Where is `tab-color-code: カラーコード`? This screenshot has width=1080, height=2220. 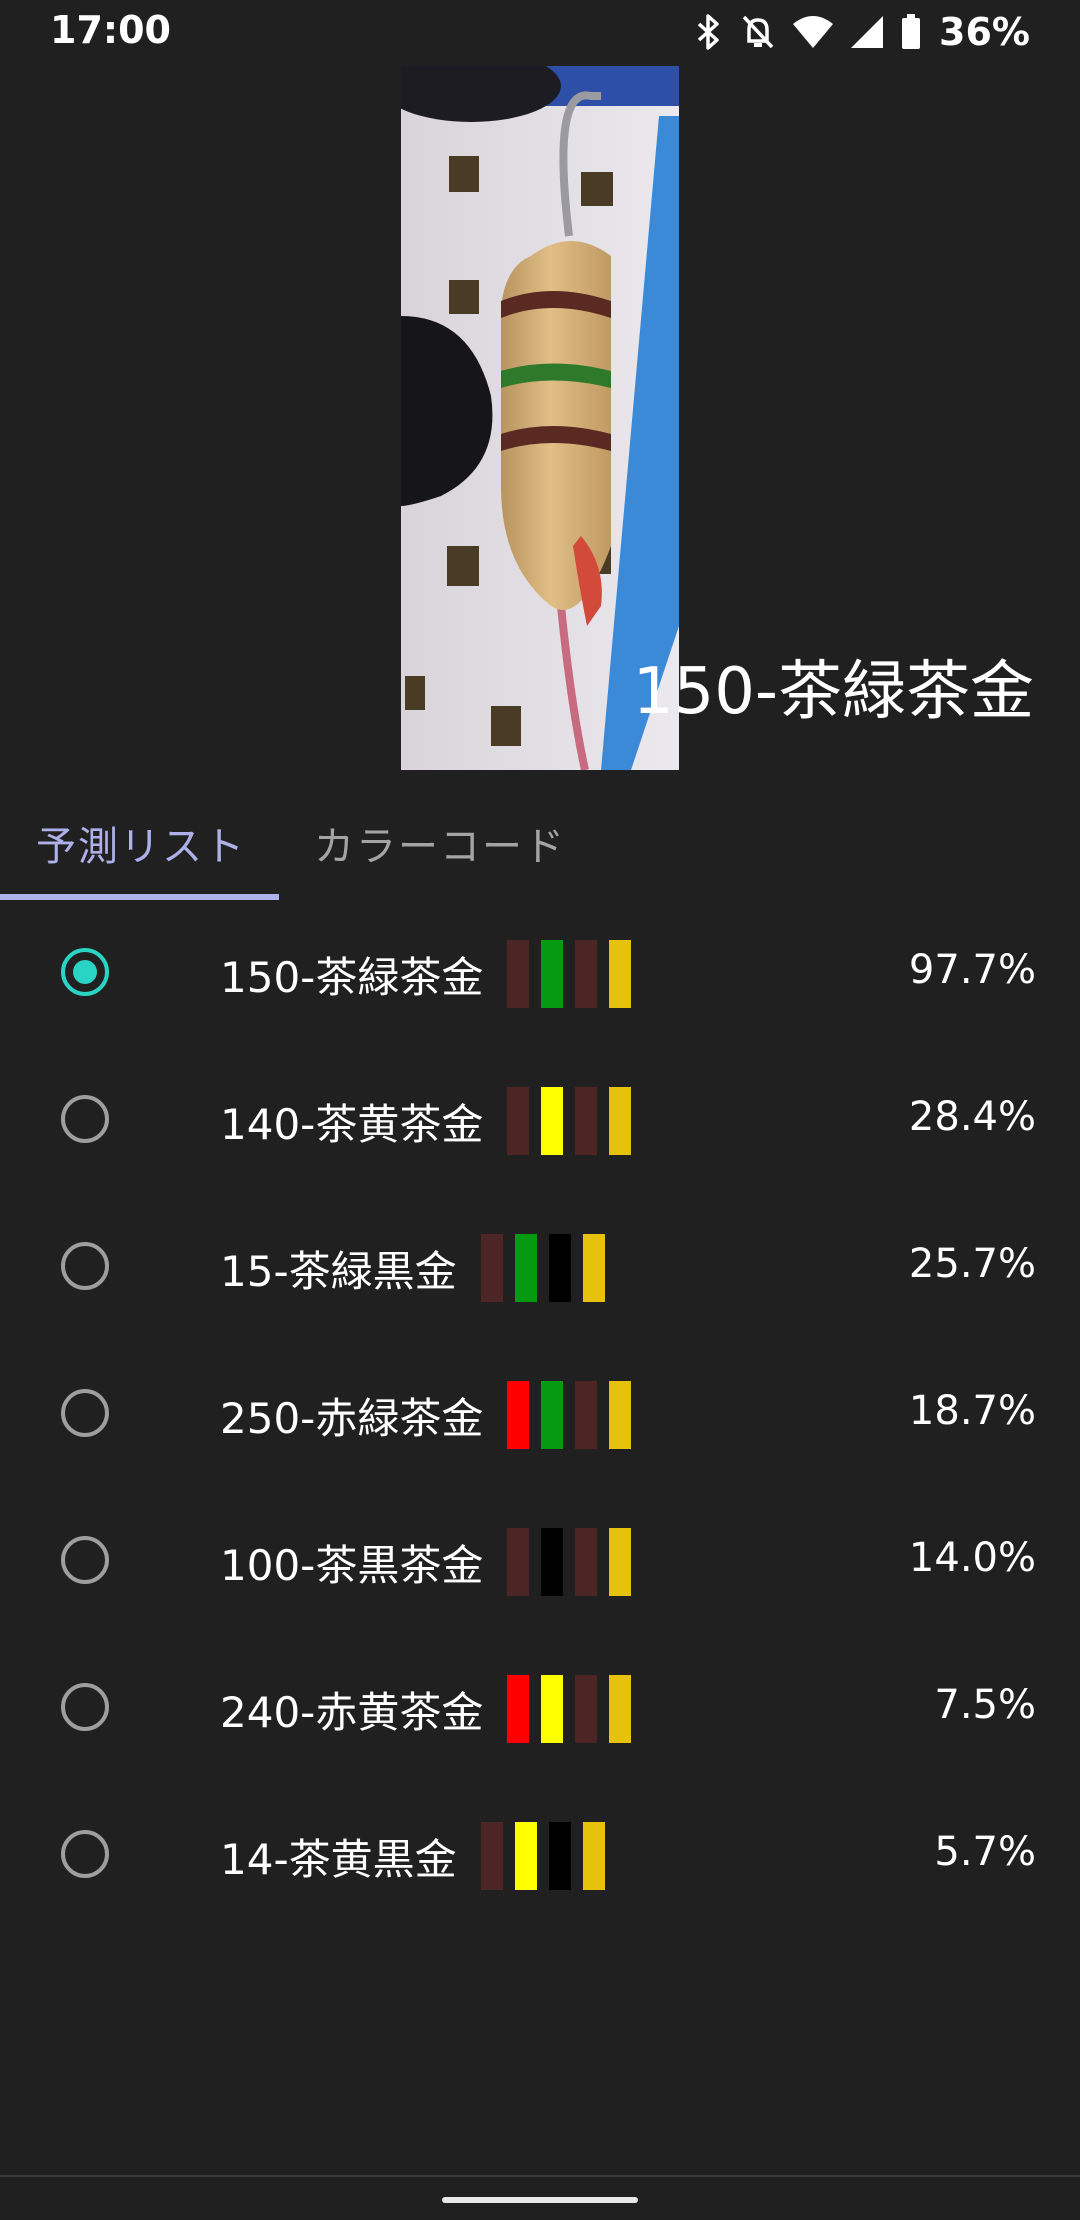 tab-color-code: カラーコード is located at coordinates (440, 843).